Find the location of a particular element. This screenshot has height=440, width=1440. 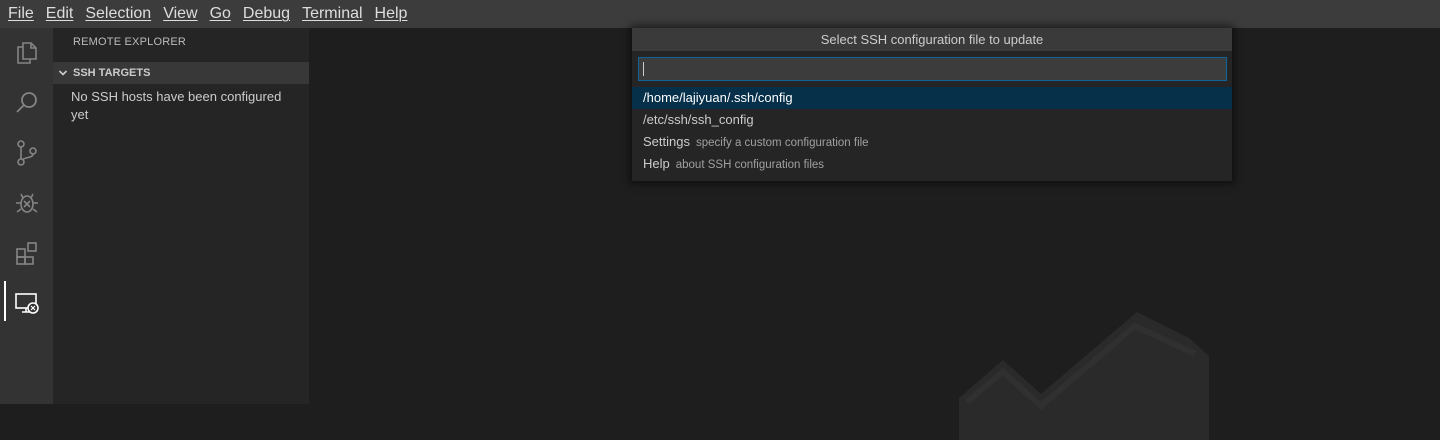

menu-view: View is located at coordinates (178, 14).